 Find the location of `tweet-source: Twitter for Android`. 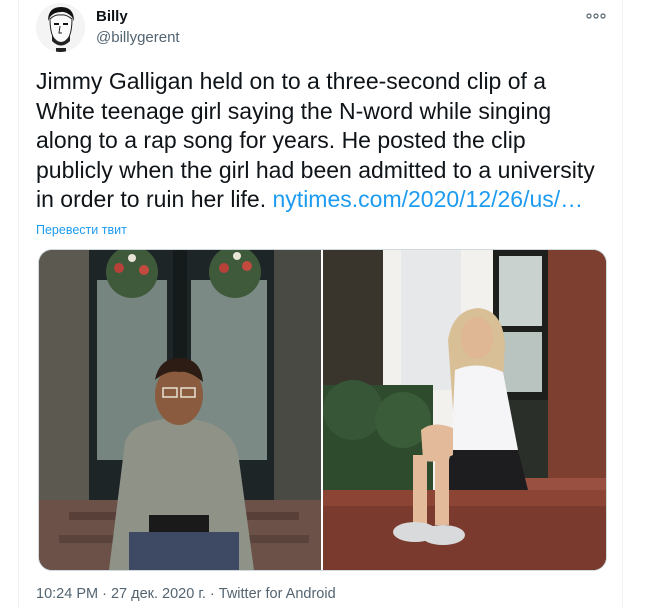

tweet-source: Twitter for Android is located at coordinates (277, 594).